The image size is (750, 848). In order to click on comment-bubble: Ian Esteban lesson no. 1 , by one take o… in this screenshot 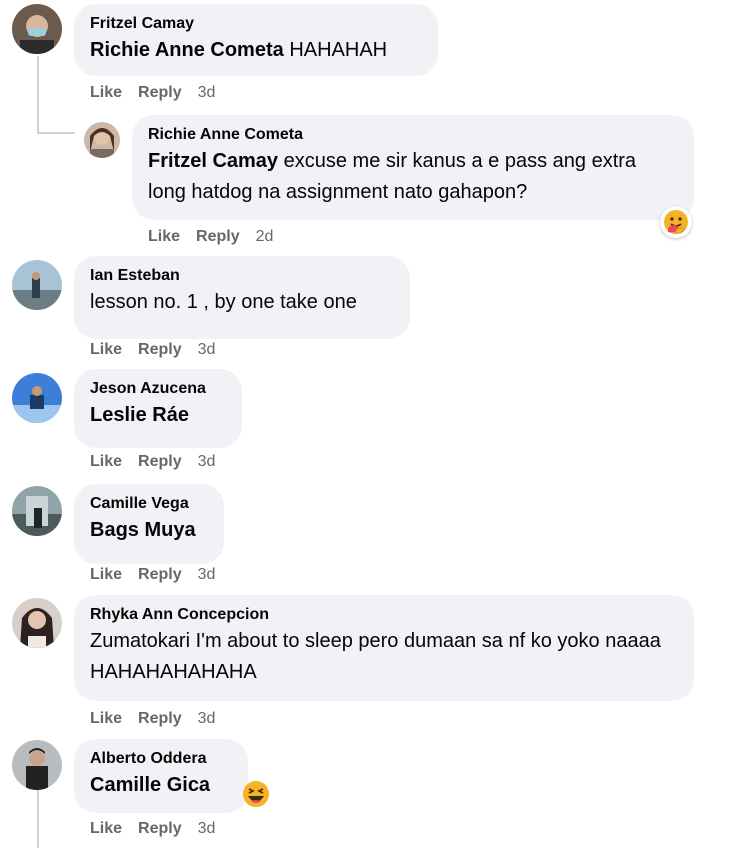, I will do `click(242, 297)`.